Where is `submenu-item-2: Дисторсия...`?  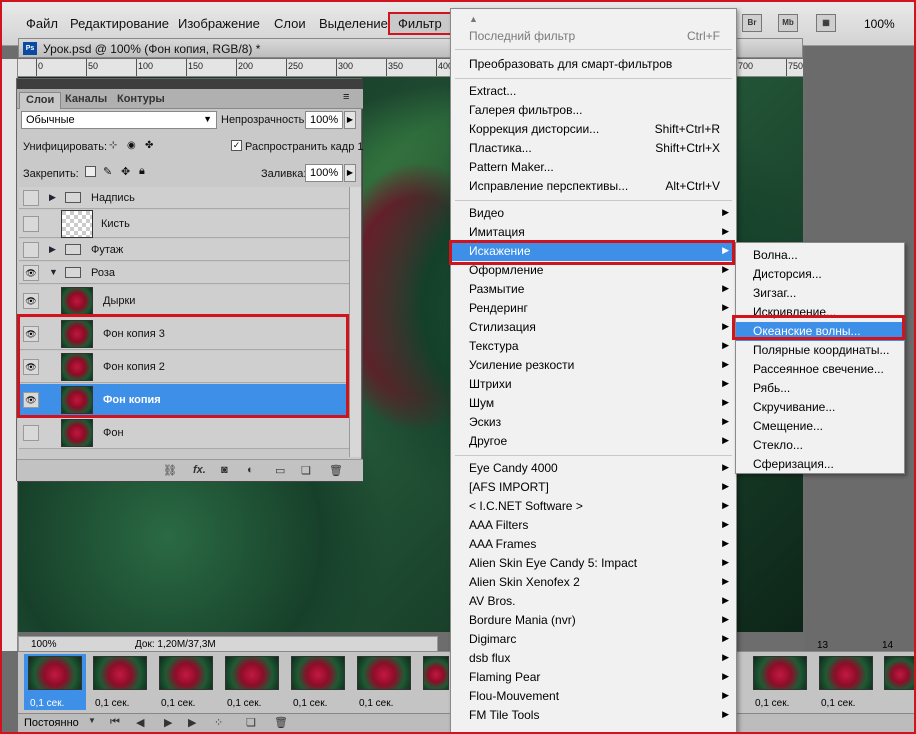
submenu-item-2: Дисторсия... is located at coordinates (820, 274).